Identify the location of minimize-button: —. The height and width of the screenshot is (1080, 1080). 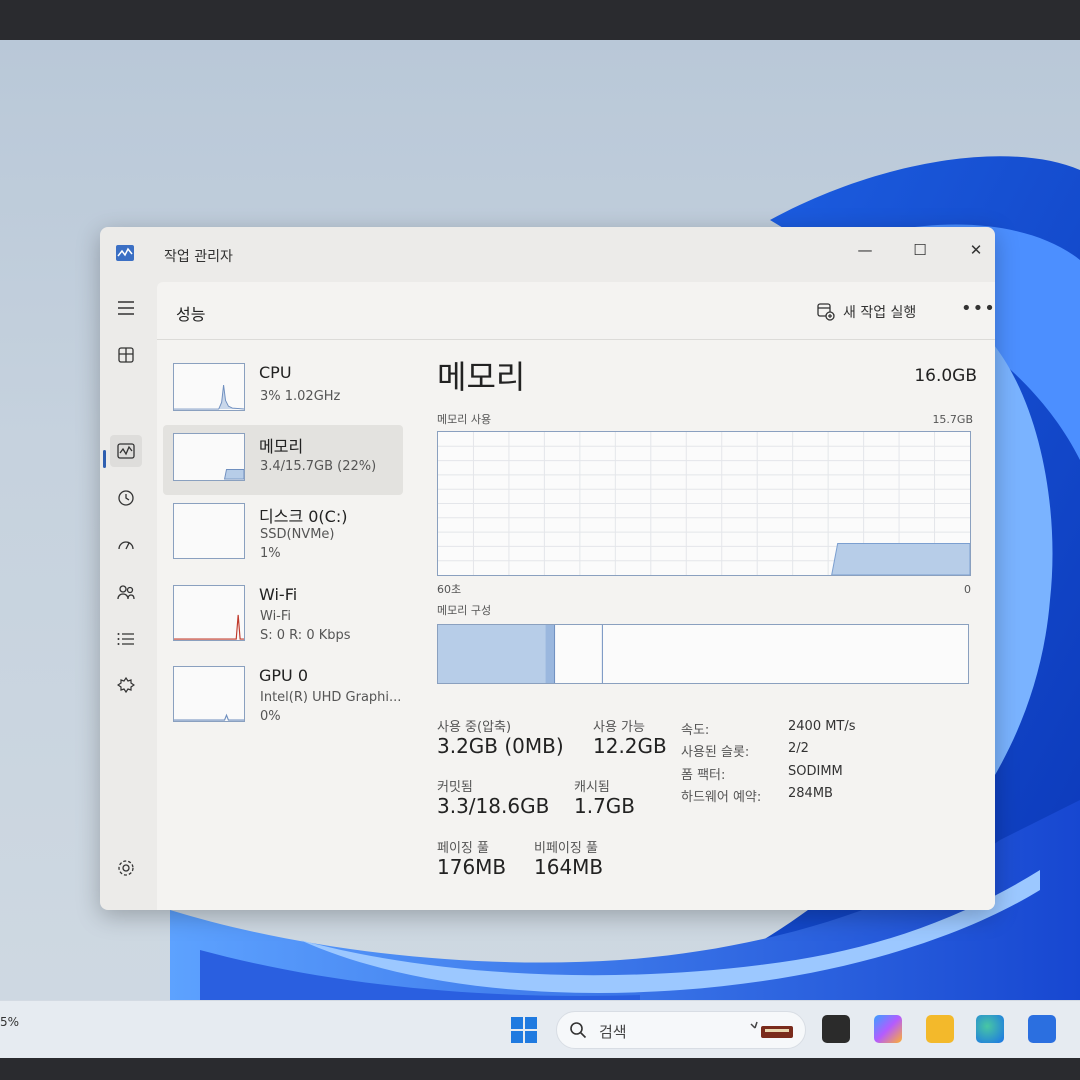
(865, 250).